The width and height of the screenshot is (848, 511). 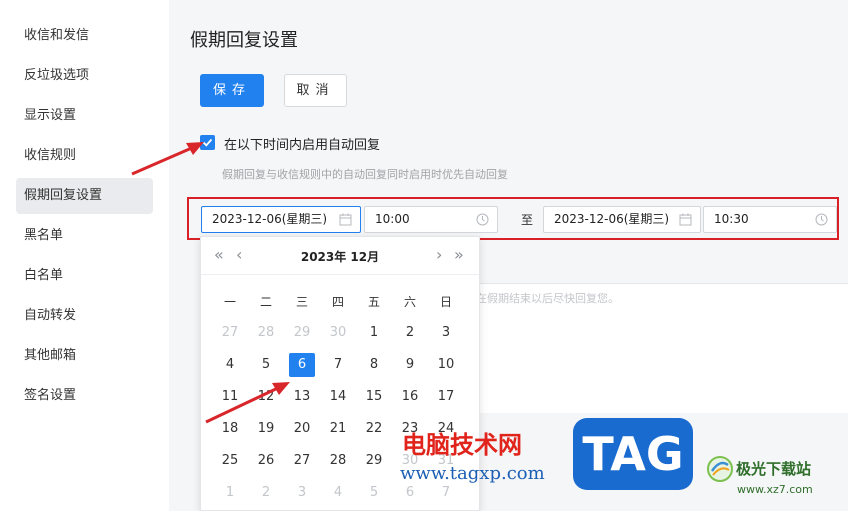 I want to click on end-time-field: 10:30, so click(x=770, y=219).